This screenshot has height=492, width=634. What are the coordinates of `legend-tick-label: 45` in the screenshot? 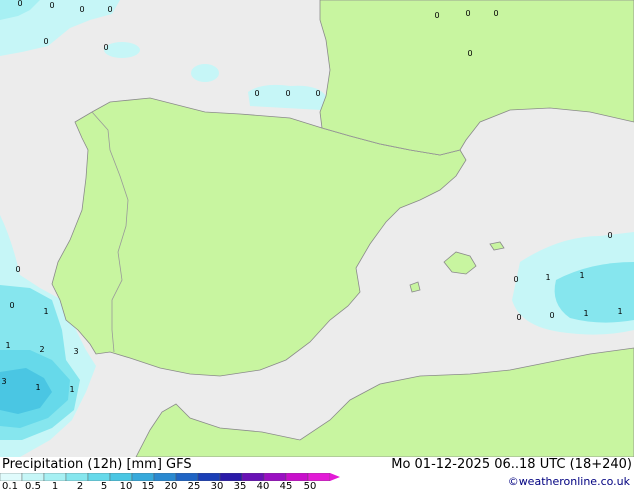 It's located at (286, 486).